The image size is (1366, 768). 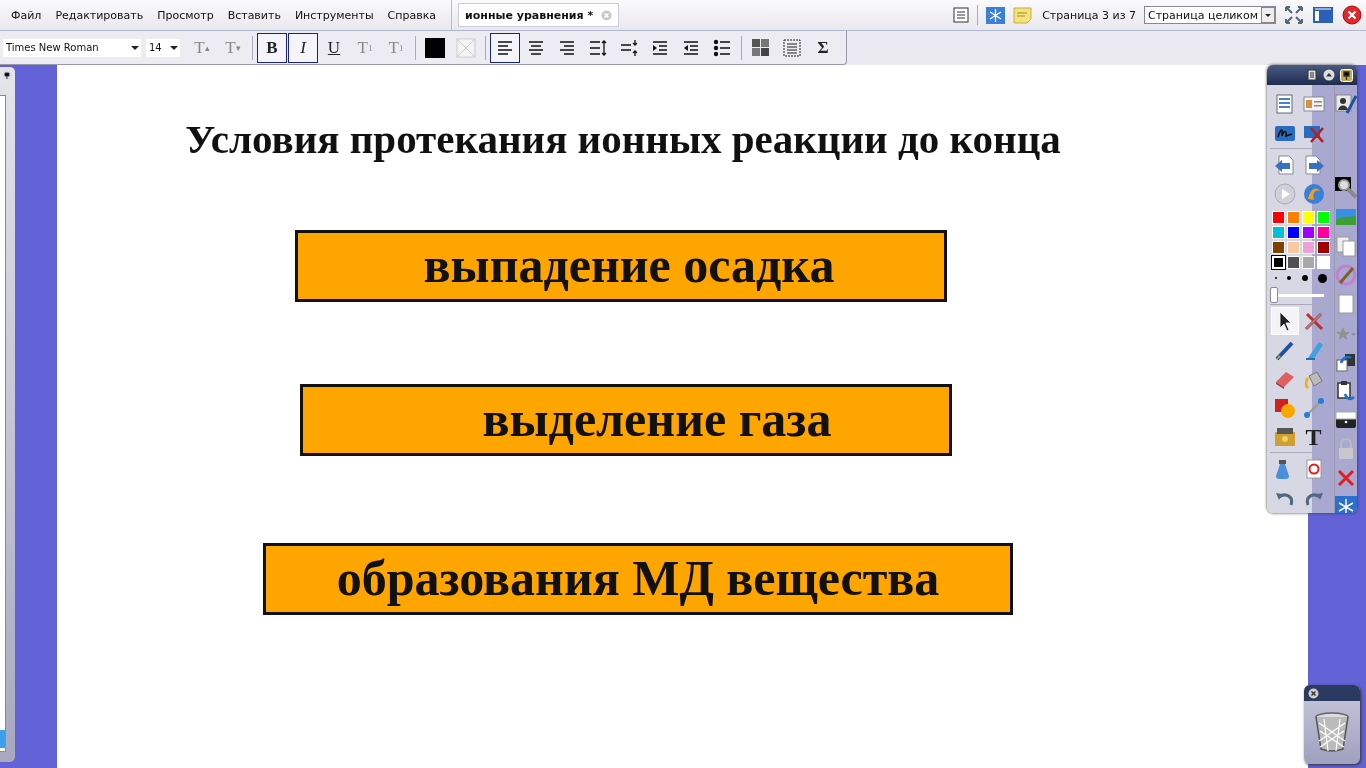 I want to click on bullet-list-icon, so click(x=722, y=47).